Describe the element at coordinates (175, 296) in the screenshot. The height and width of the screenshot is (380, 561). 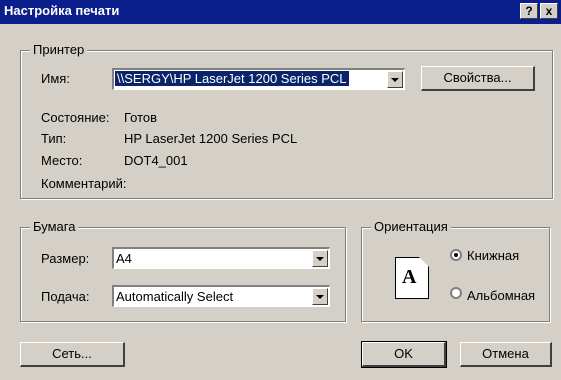
I see `paper-source-value: Automatically Select` at that location.